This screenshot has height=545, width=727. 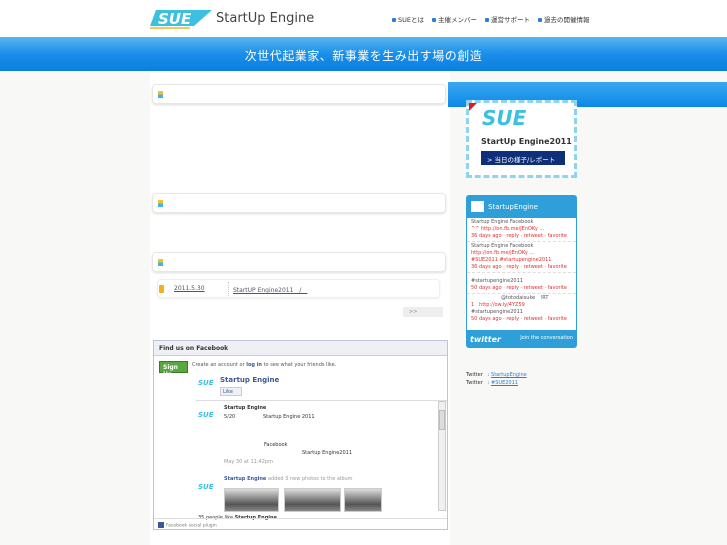 I want to click on facebook-title: Find us on Facebook, so click(x=300, y=348).